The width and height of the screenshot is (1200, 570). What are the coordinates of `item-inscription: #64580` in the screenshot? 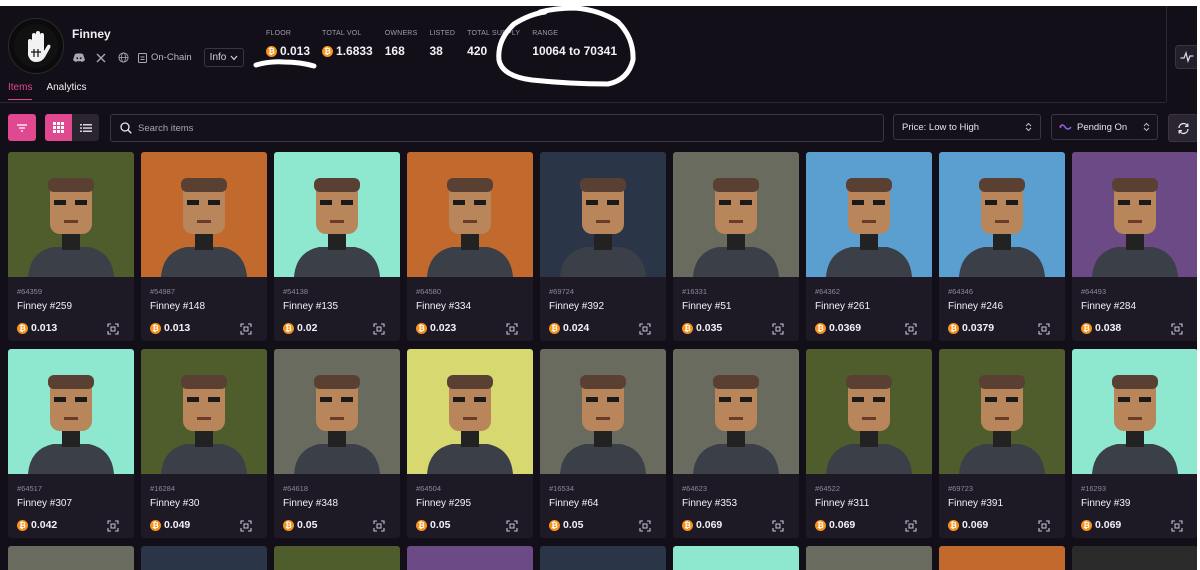 It's located at (429, 291).